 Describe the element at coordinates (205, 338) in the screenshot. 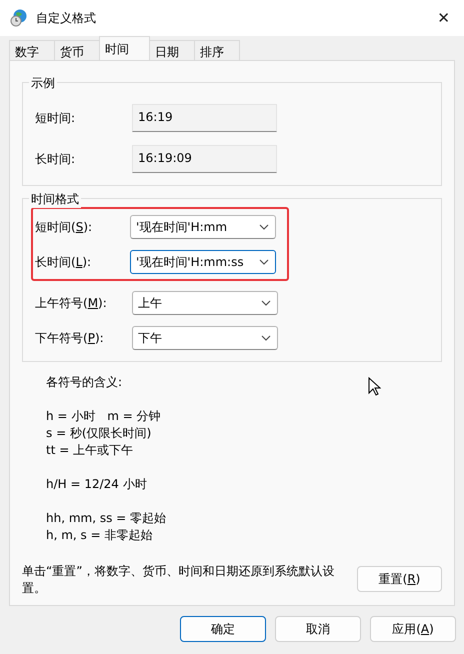

I see `combo-box: 下午` at that location.